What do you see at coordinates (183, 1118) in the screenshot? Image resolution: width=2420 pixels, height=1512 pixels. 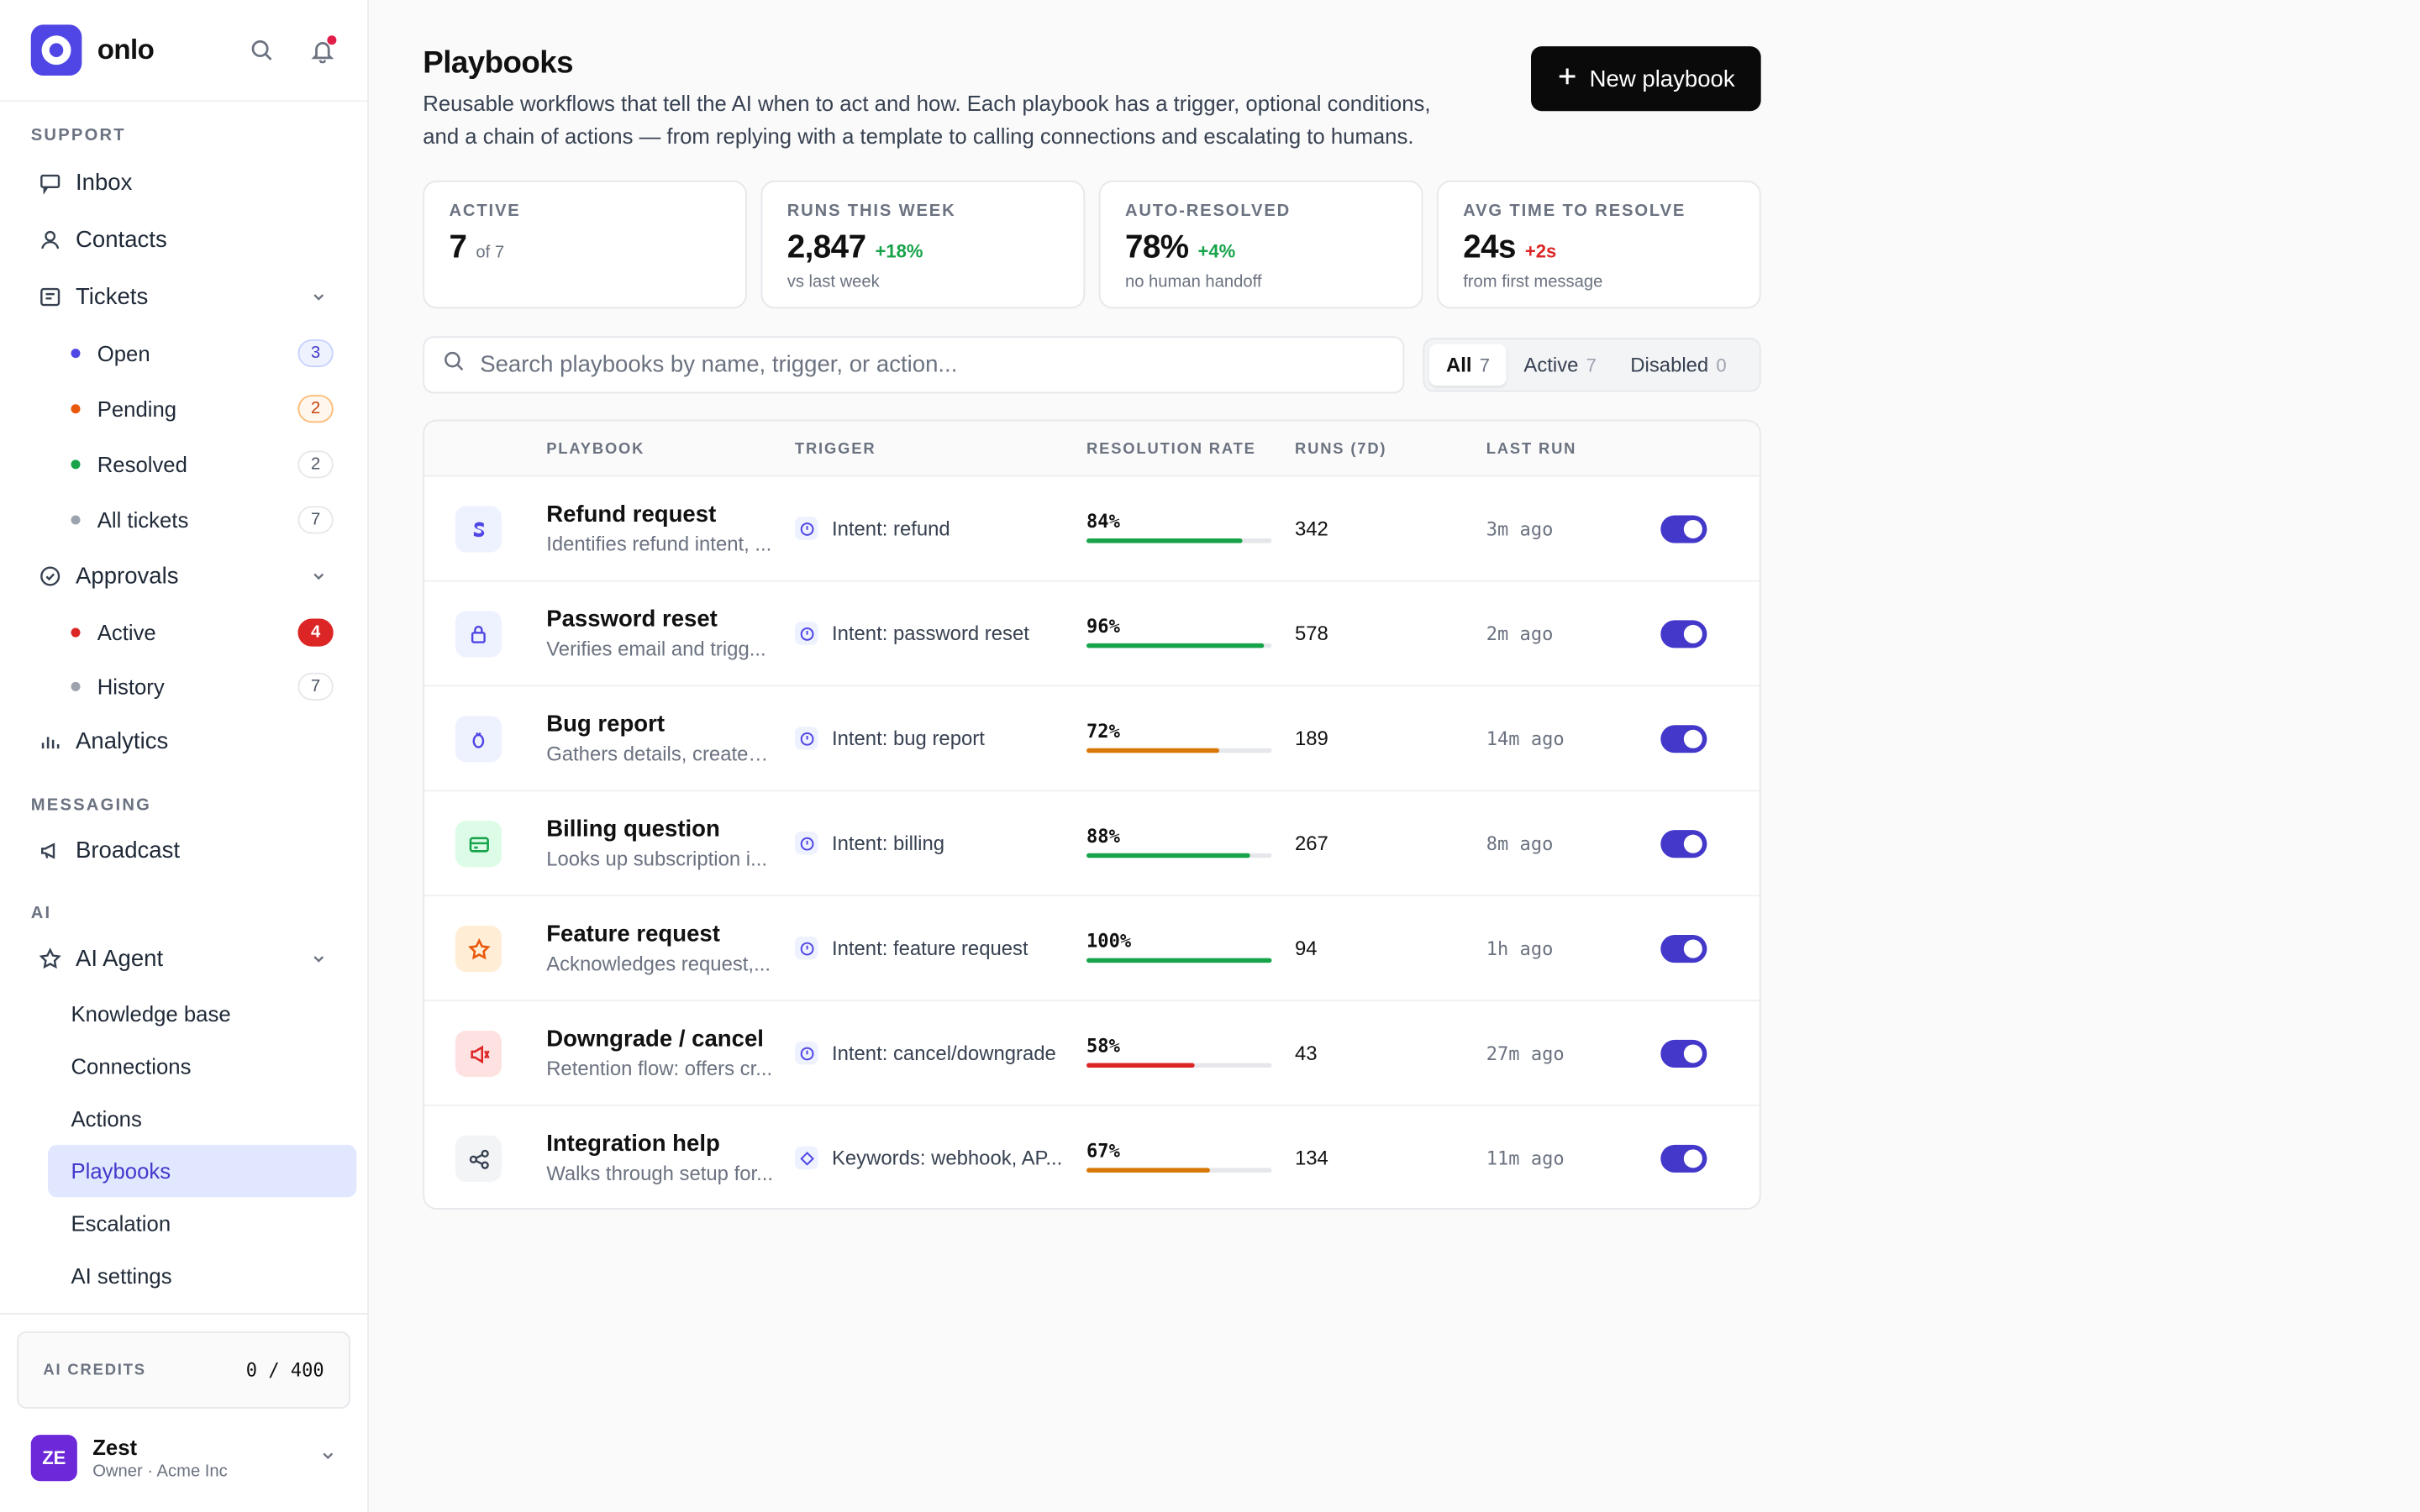 I see `sidebar-item-actions: Actions` at bounding box center [183, 1118].